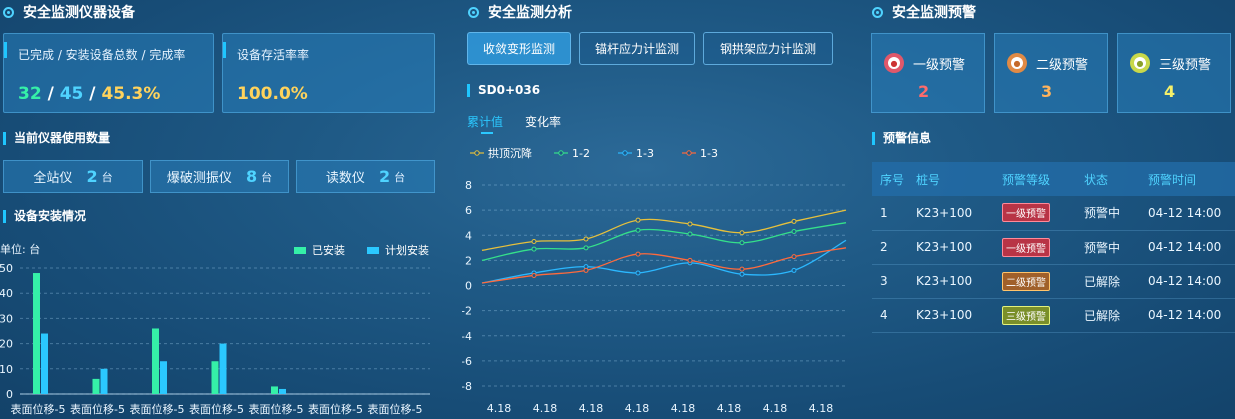 The width and height of the screenshot is (1235, 419). What do you see at coordinates (219, 176) in the screenshot?
I see `instrument-blast-vibrometer: 爆破测振仪 8 台` at bounding box center [219, 176].